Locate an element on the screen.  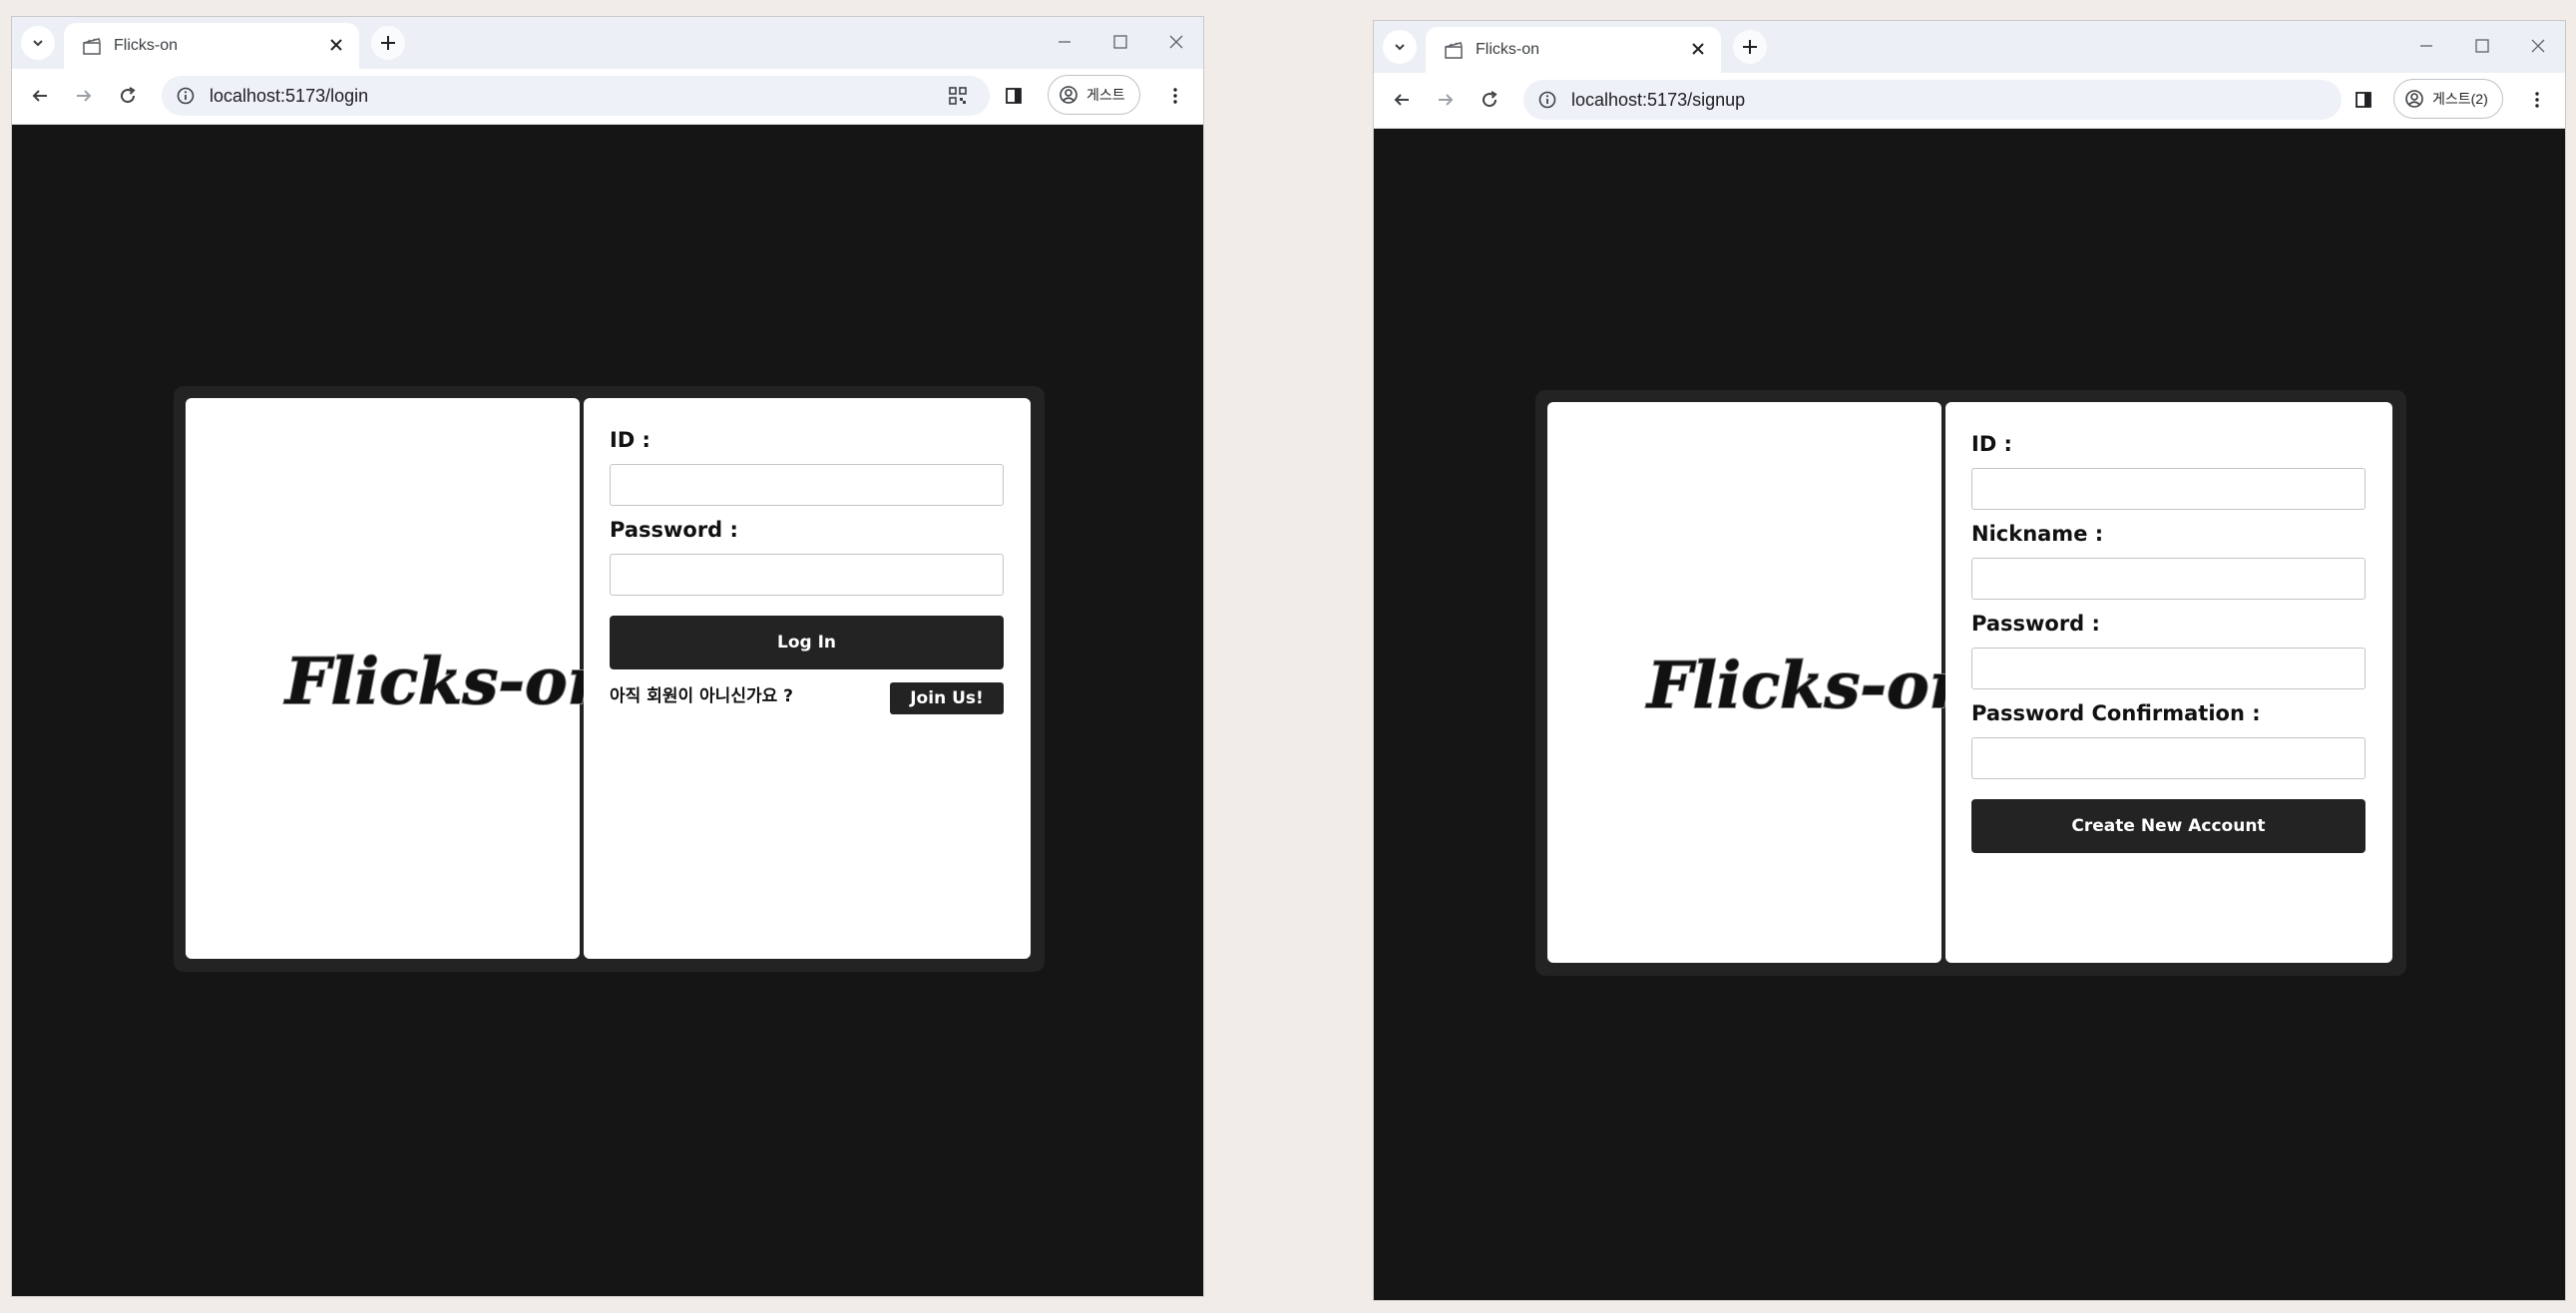
url-text: localhost:5173/login is located at coordinates (289, 96).